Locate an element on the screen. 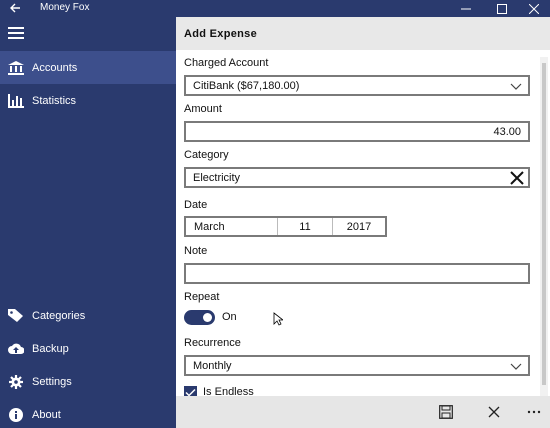 Image resolution: width=550 pixels, height=428 pixels. save-button is located at coordinates (446, 412).